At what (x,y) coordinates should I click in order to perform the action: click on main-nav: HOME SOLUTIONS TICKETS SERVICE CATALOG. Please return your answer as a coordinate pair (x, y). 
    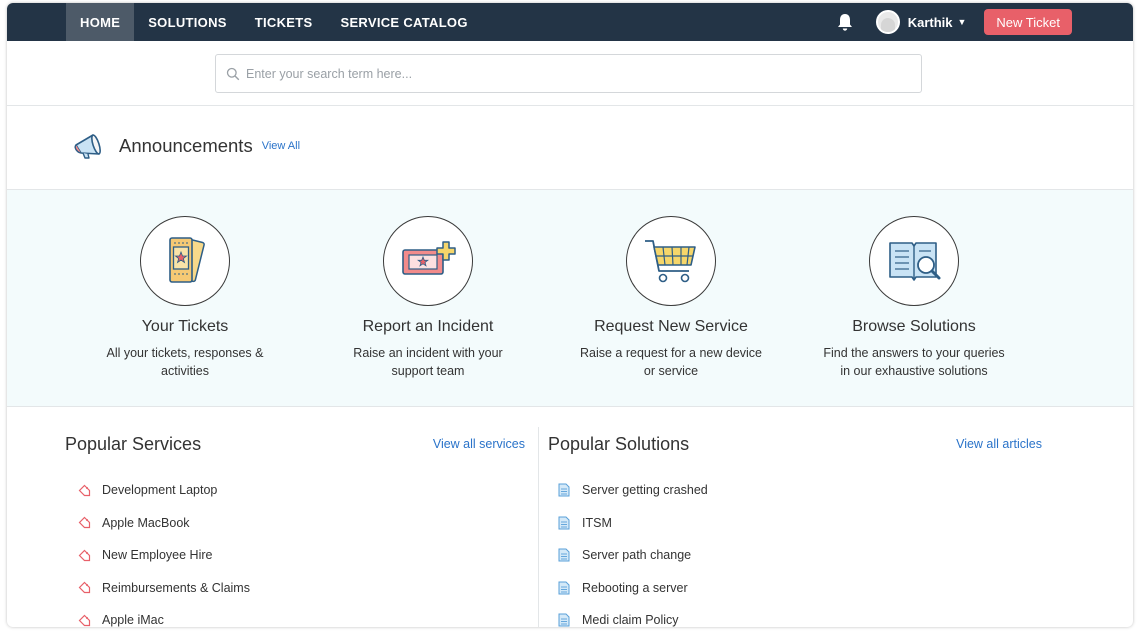
    Looking at the image, I should click on (274, 22).